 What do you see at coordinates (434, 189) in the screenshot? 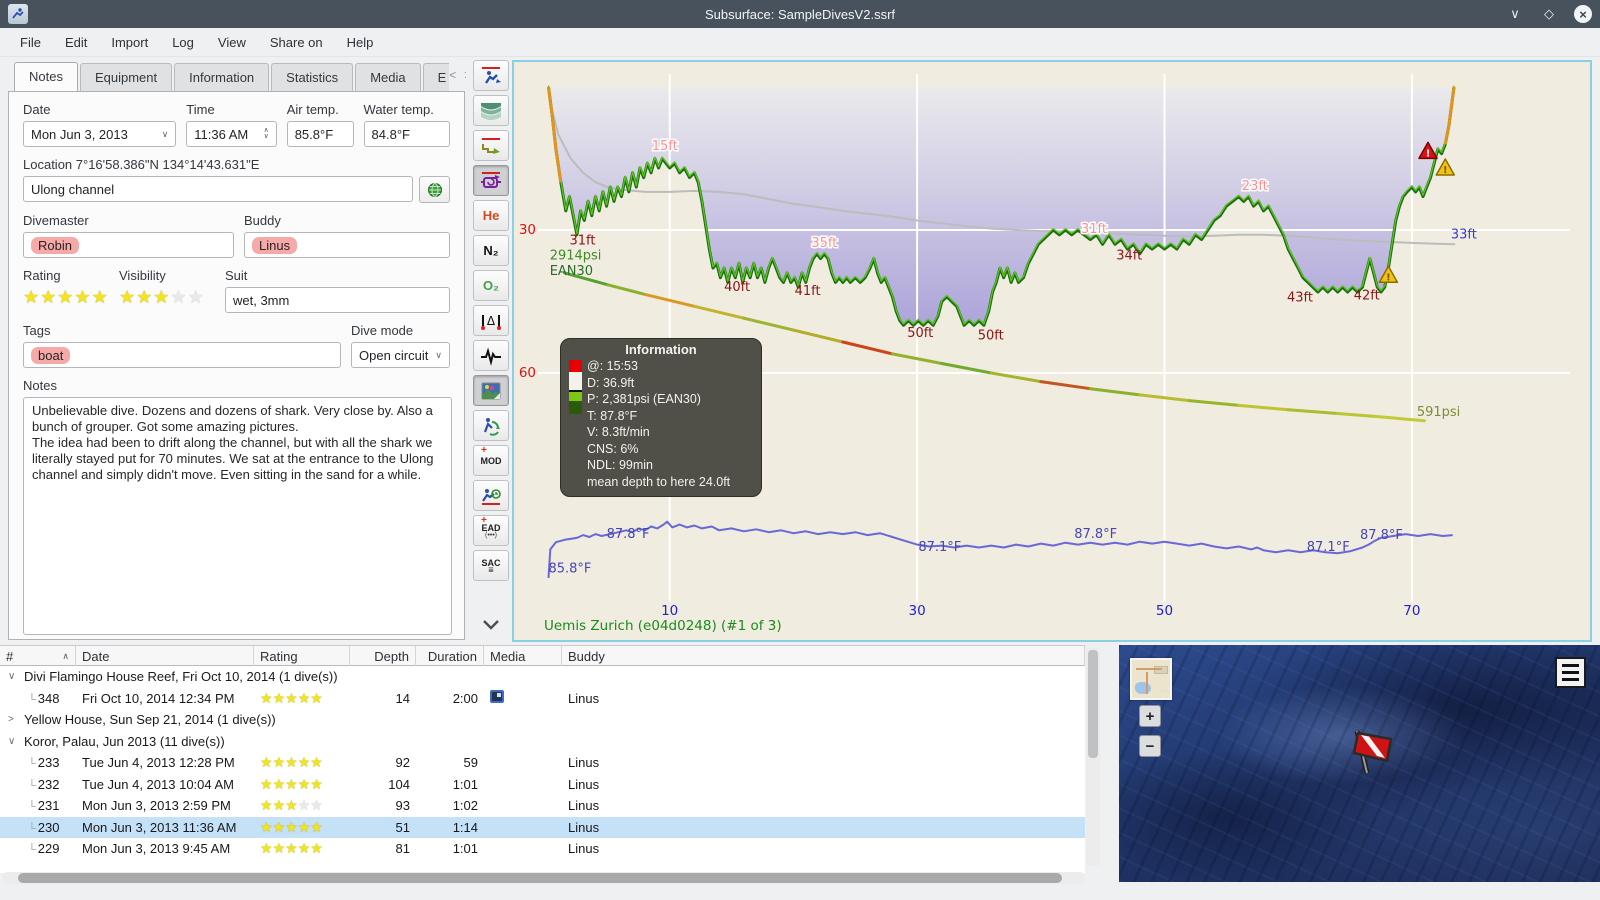
I see `globe-button` at bounding box center [434, 189].